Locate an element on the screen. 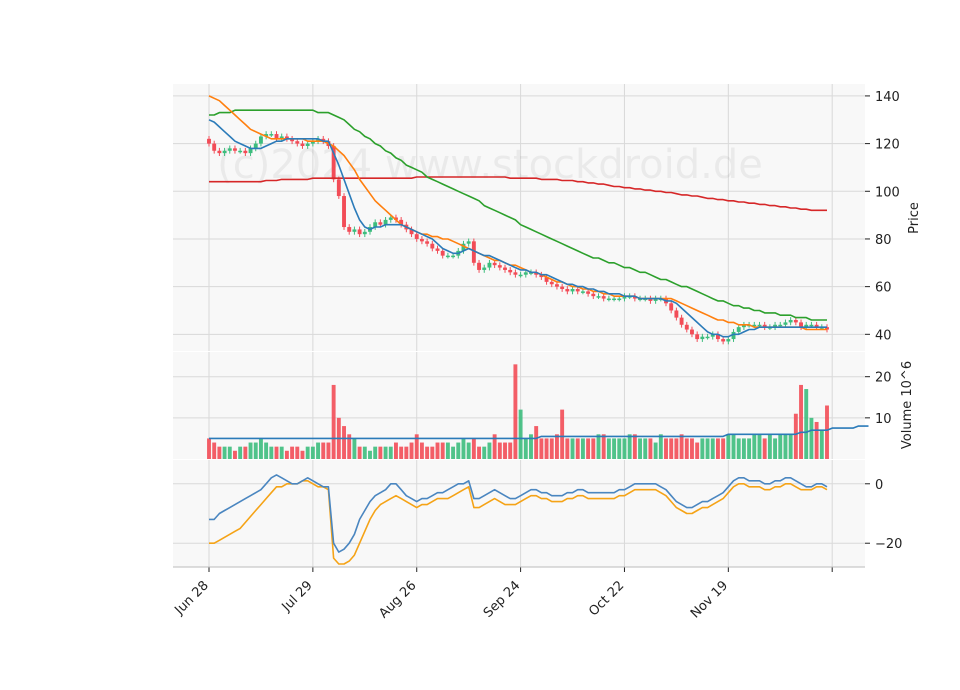 The width and height of the screenshot is (960, 690). x-tick-label: Aug 26 is located at coordinates (397, 599).